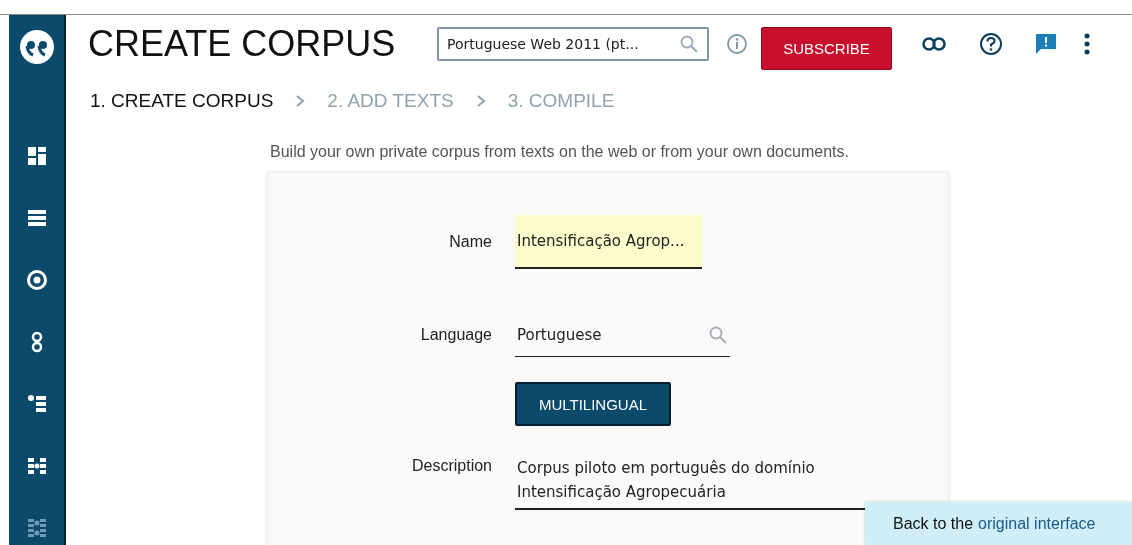 The image size is (1132, 545). What do you see at coordinates (451, 465) in the screenshot?
I see `field-label: Description` at bounding box center [451, 465].